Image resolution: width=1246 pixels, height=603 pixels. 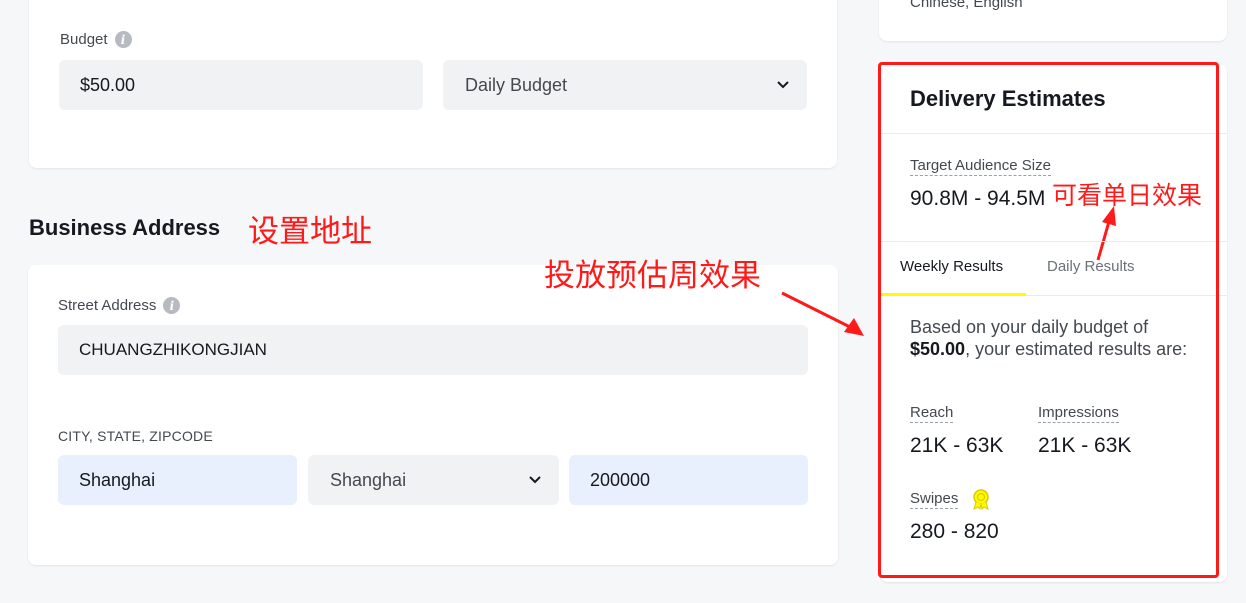 I want to click on business-address-title: Business Address, so click(x=125, y=227).